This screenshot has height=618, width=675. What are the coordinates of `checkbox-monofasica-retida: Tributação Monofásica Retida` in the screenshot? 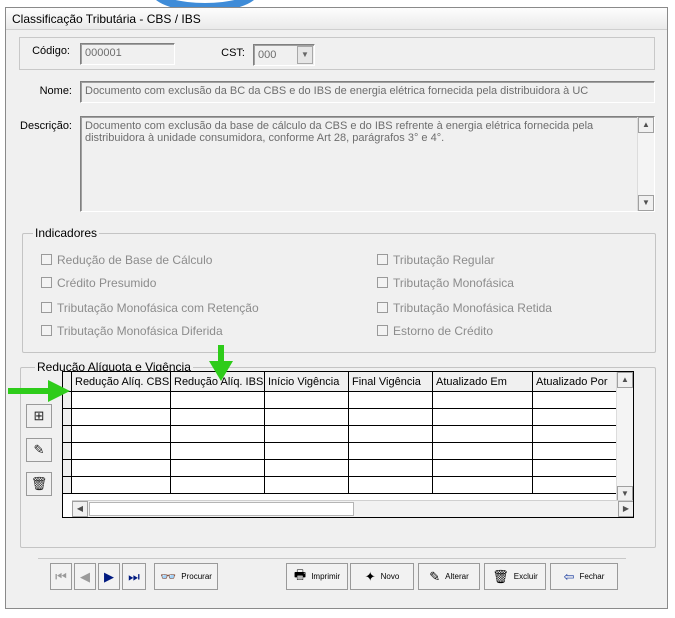 It's located at (464, 308).